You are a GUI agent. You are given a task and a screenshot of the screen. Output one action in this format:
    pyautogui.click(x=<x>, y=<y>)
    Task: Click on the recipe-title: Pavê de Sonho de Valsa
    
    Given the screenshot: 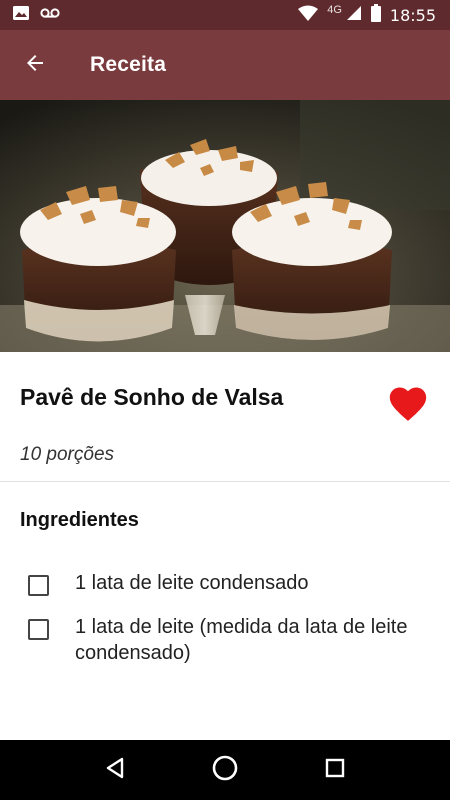 What is the action you would take?
    pyautogui.click(x=152, y=397)
    